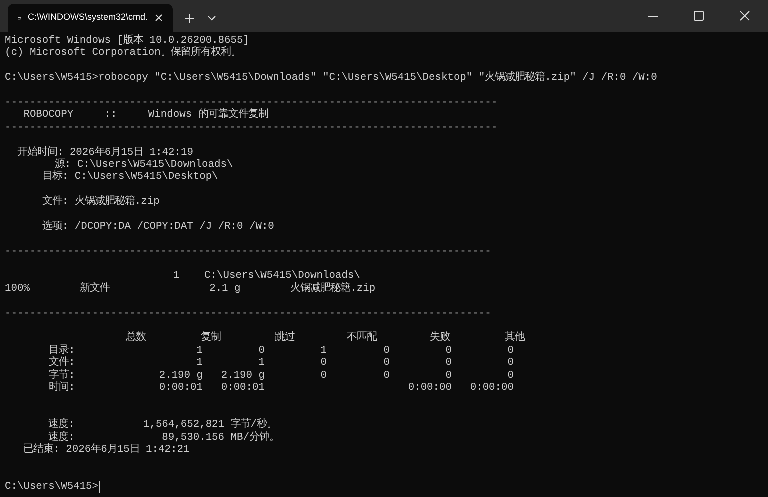 This screenshot has width=768, height=497. I want to click on terminal-line: 选项: /DCOPY:DA /COPY:DAT /J /R:0 /W:0, so click(157, 227).